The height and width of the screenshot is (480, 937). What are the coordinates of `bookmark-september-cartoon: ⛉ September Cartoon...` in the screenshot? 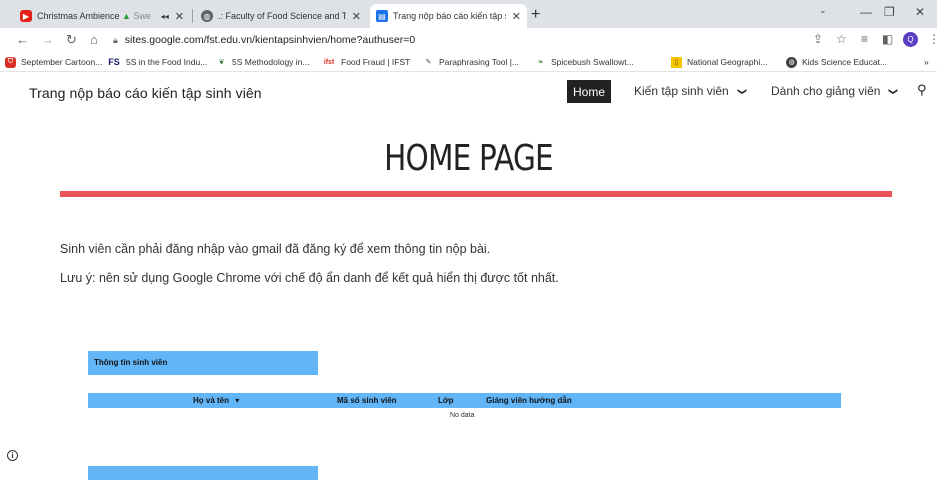 It's located at (53, 62).